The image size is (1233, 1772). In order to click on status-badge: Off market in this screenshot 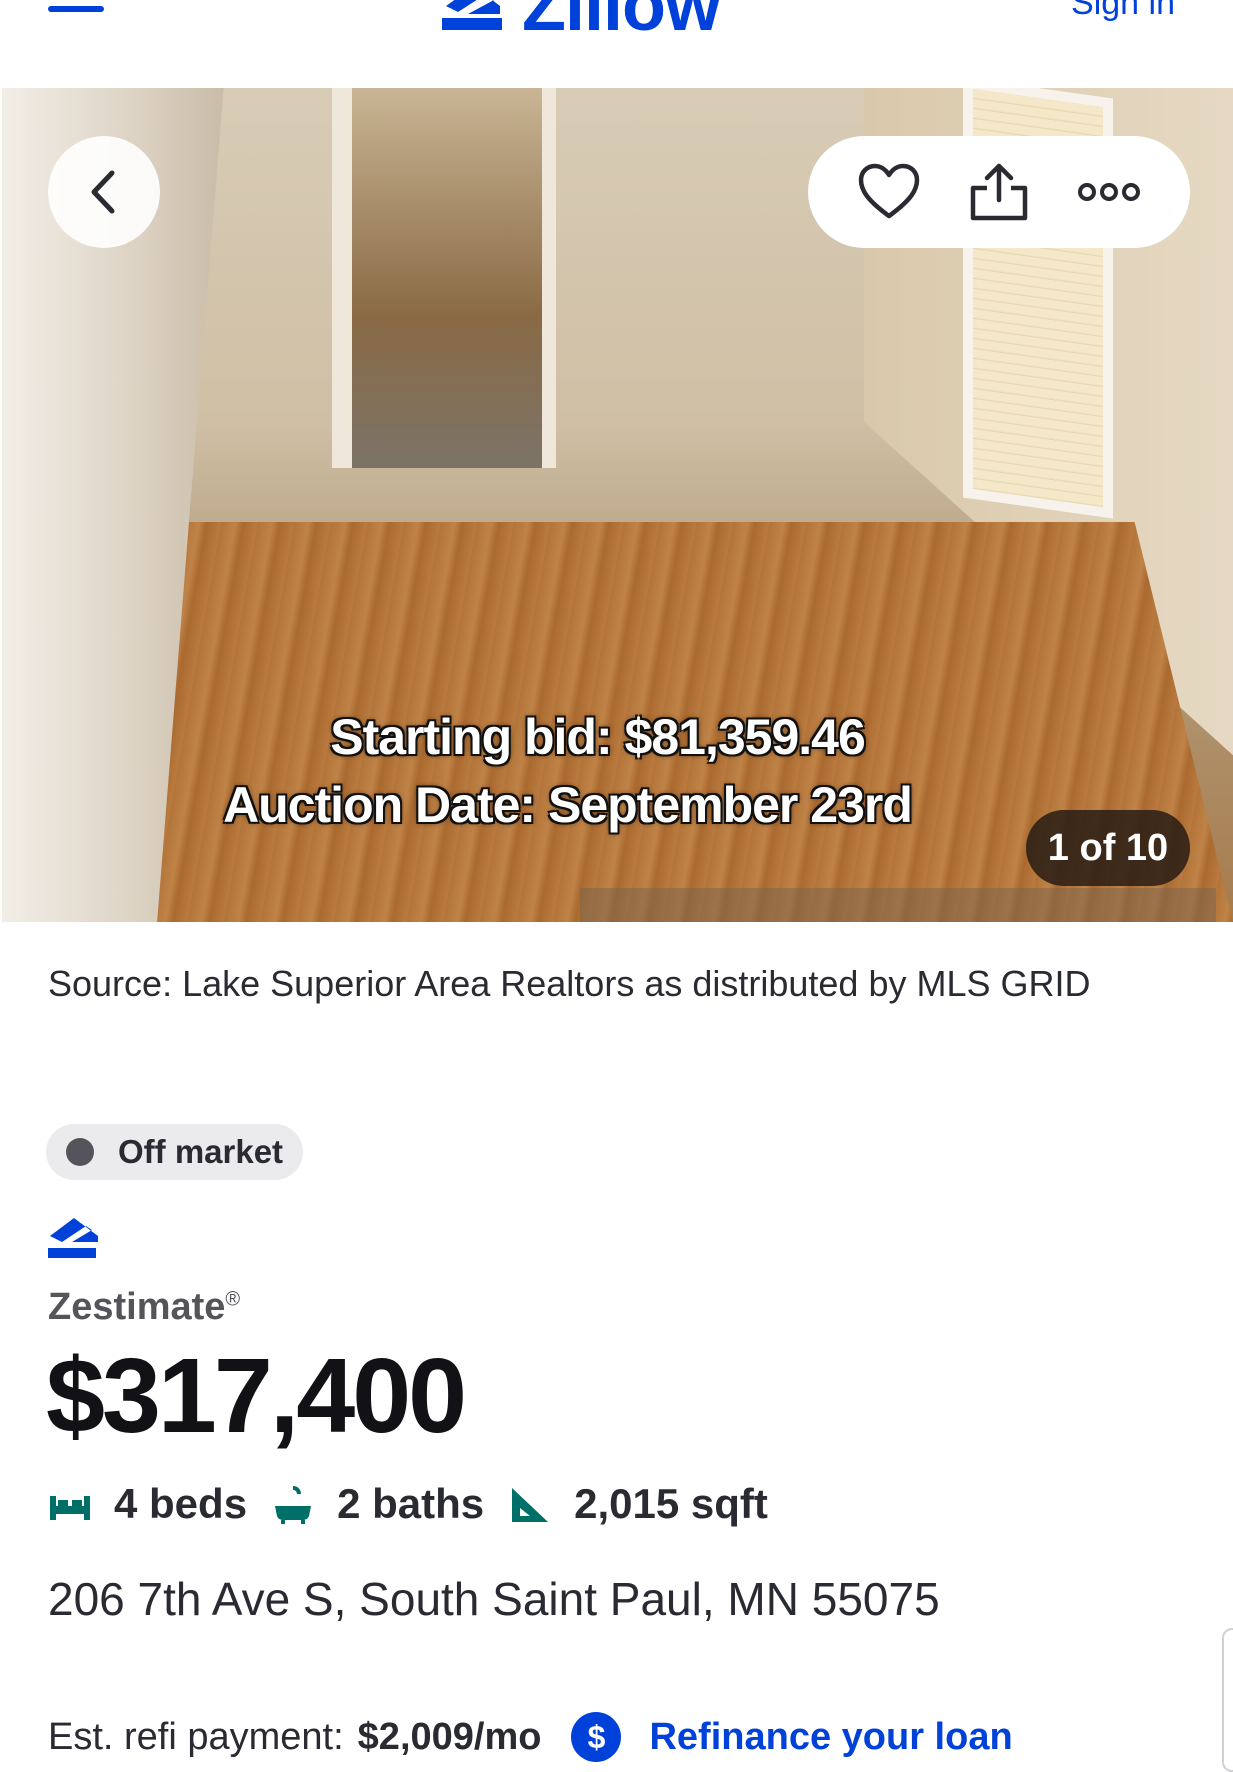, I will do `click(175, 1152)`.